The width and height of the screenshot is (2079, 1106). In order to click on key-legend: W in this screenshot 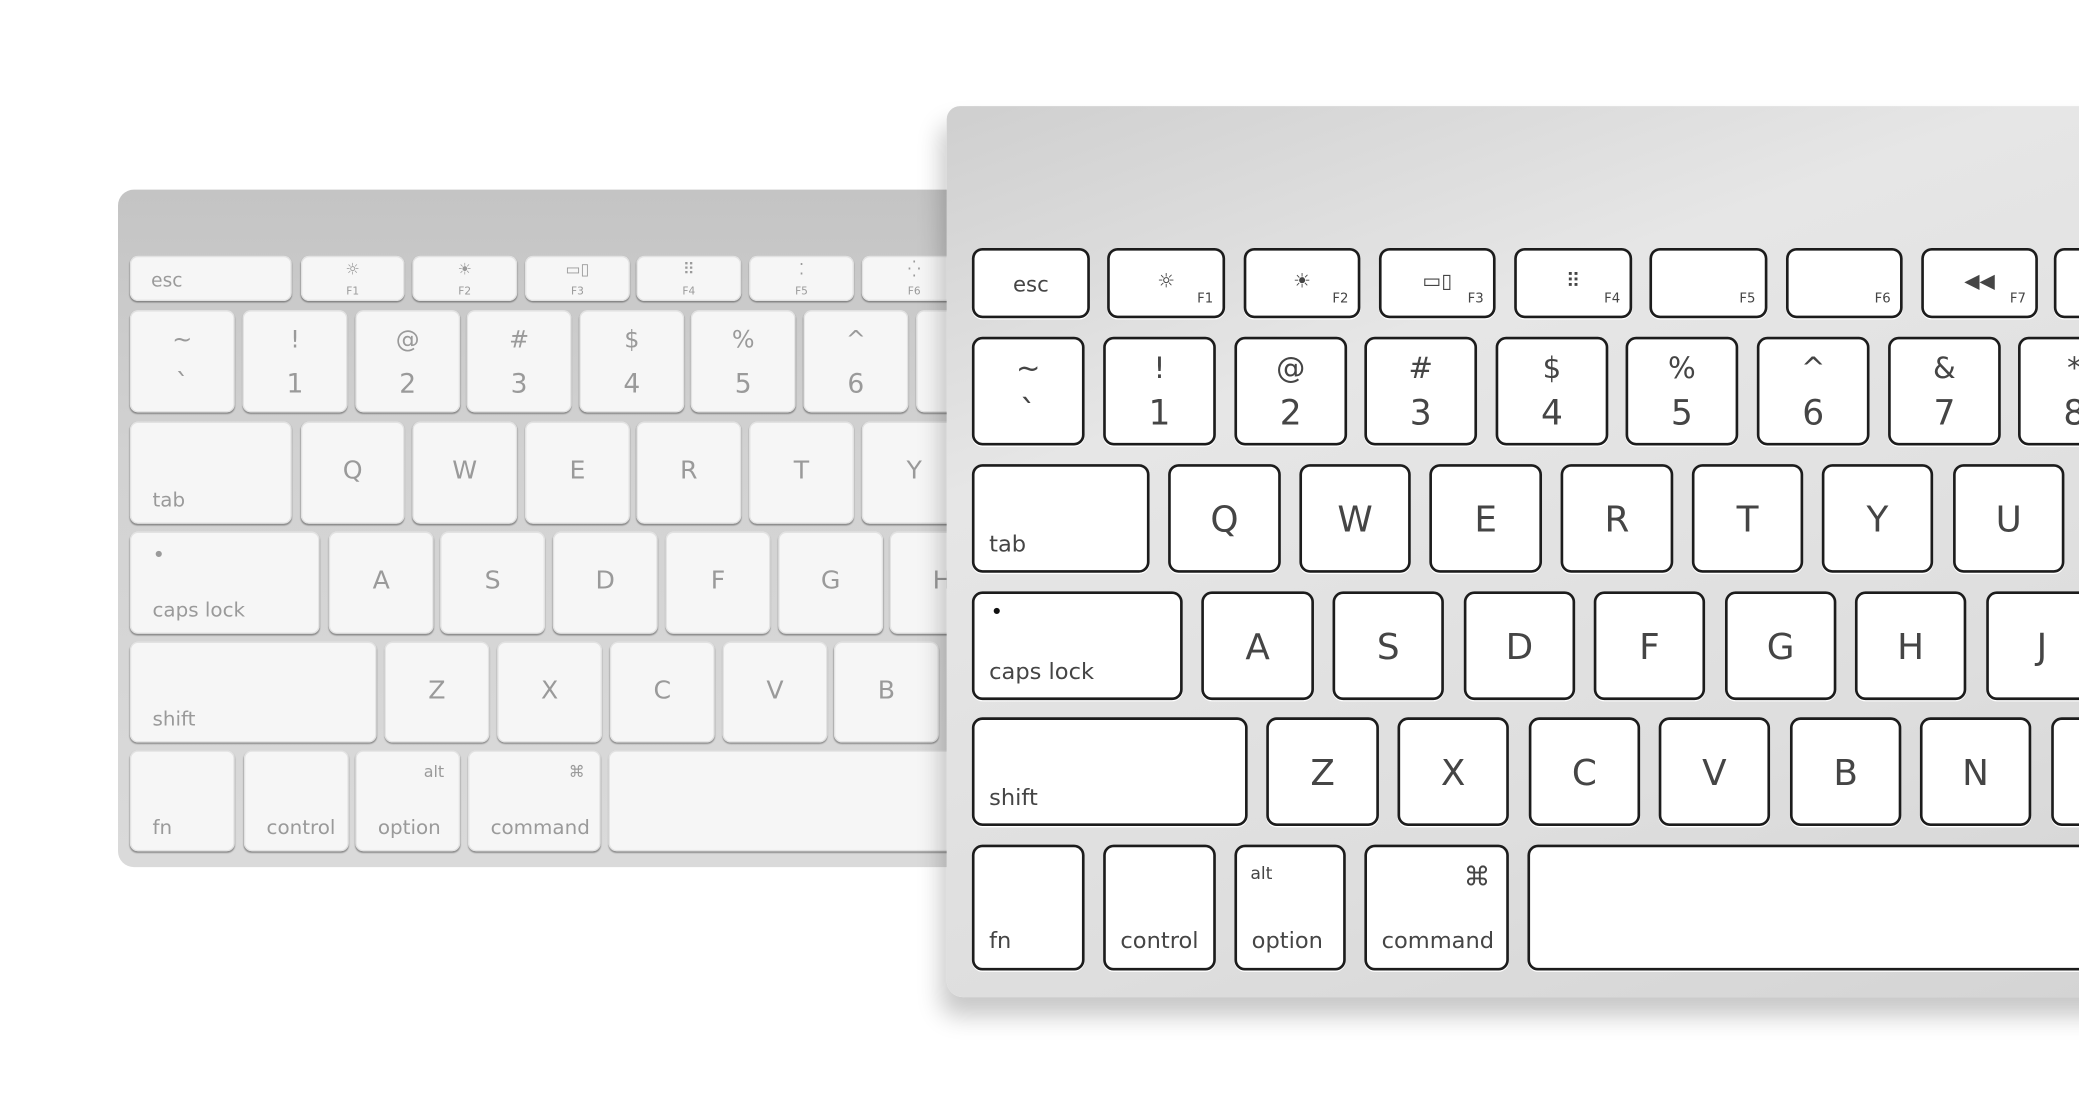, I will do `click(465, 471)`.